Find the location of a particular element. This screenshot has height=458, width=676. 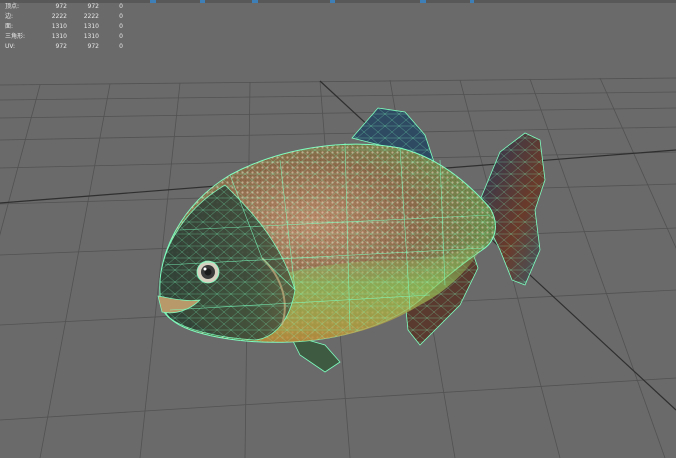

stat-row-vertices: 顶点: 972 972 0 is located at coordinates (64, 7).